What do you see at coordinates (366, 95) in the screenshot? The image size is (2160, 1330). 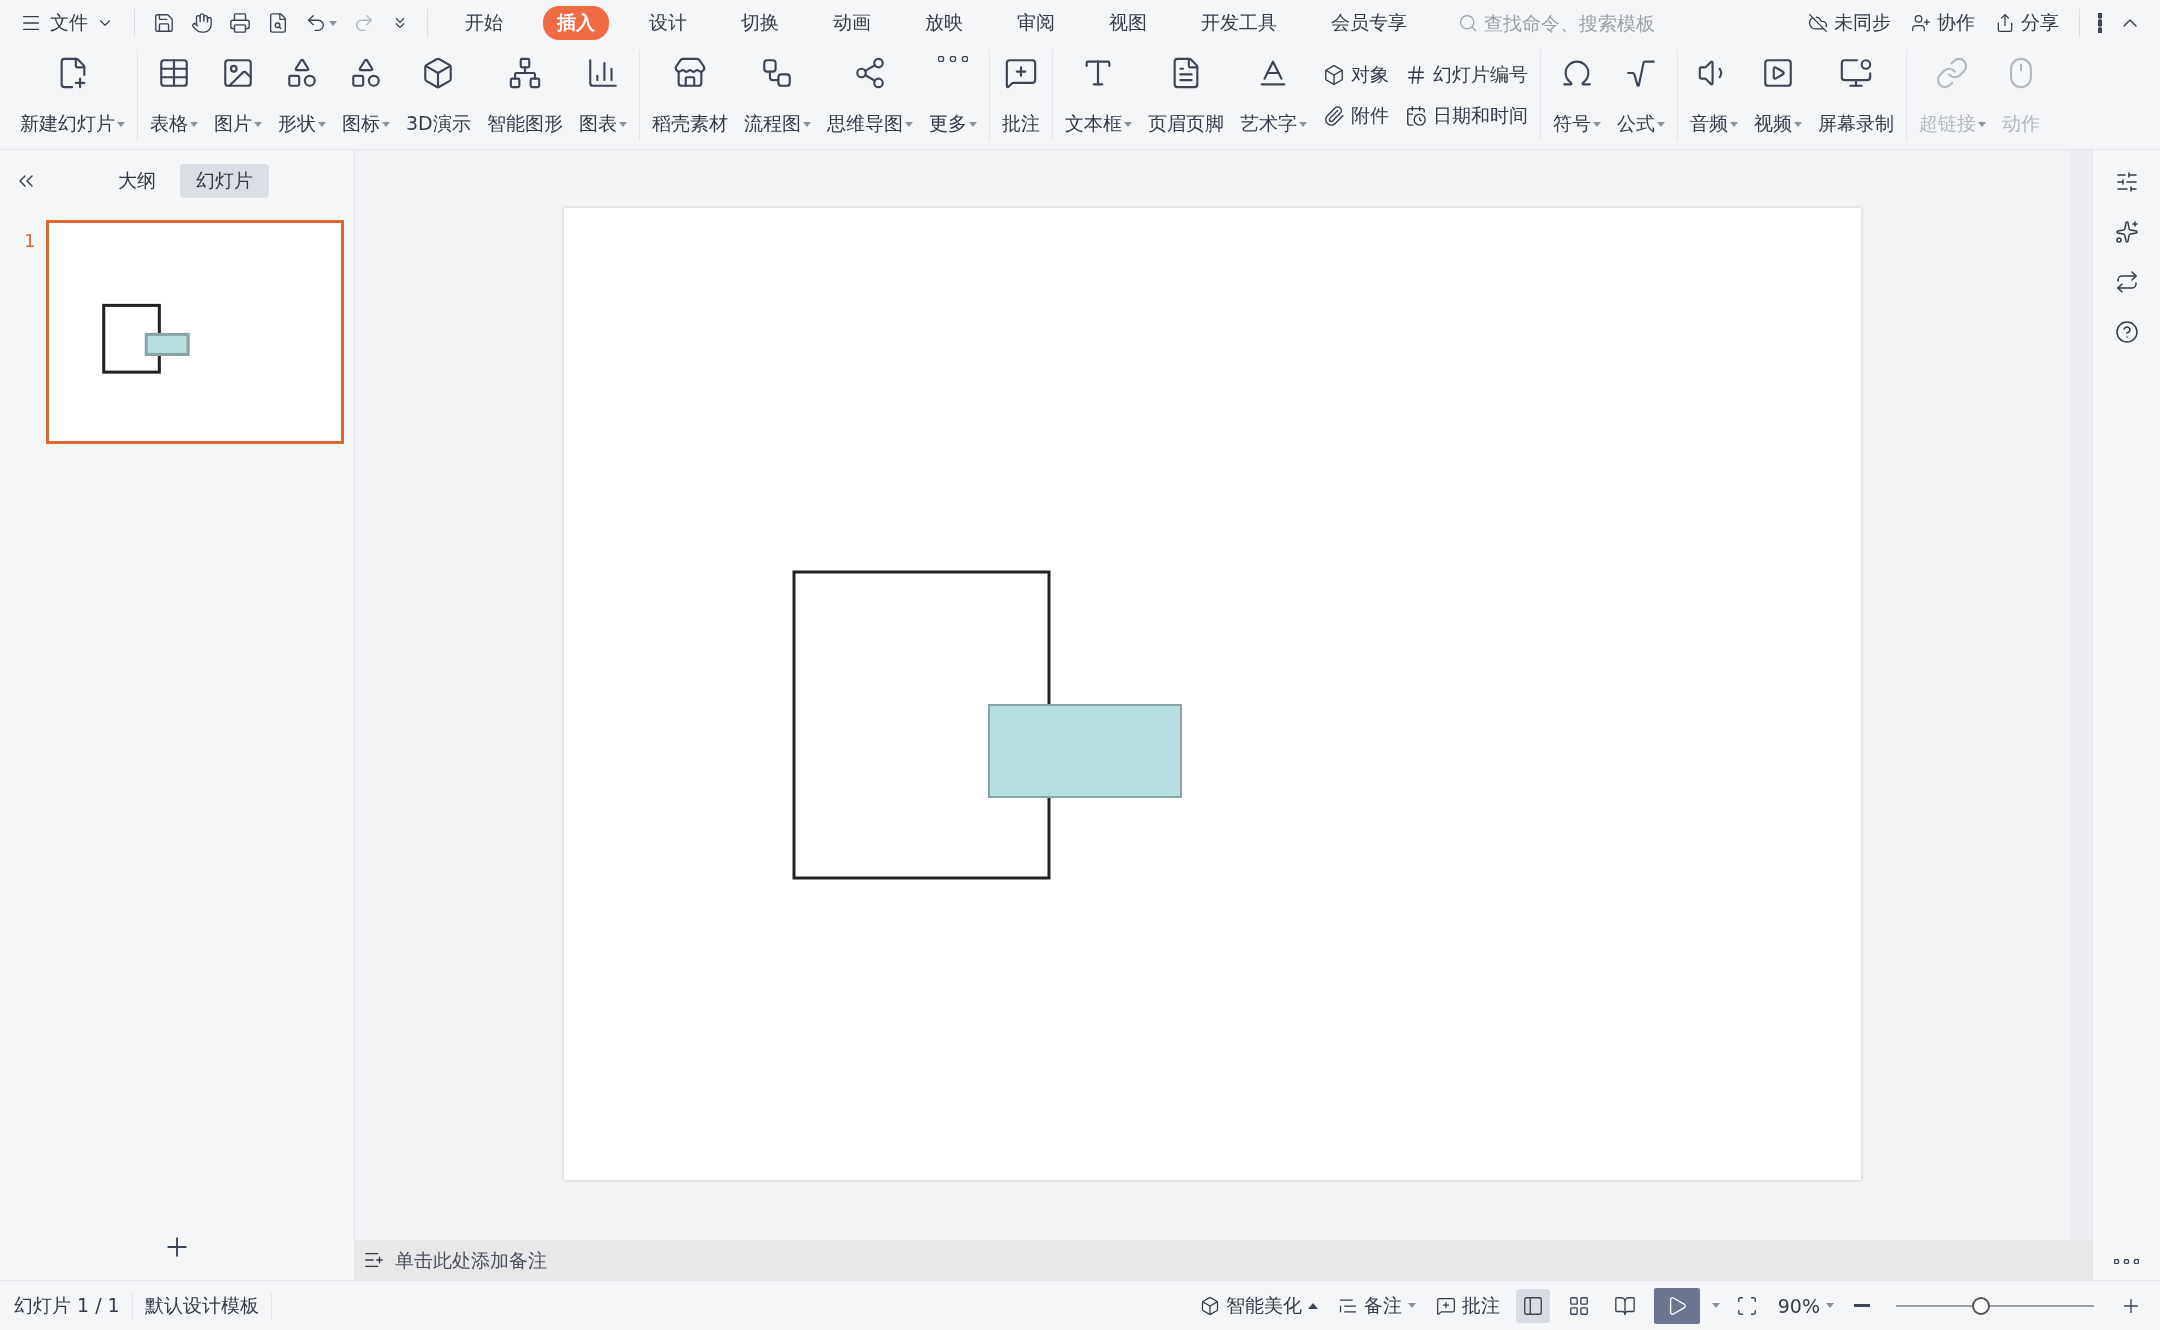 I see `ribbon-button: 图标` at bounding box center [366, 95].